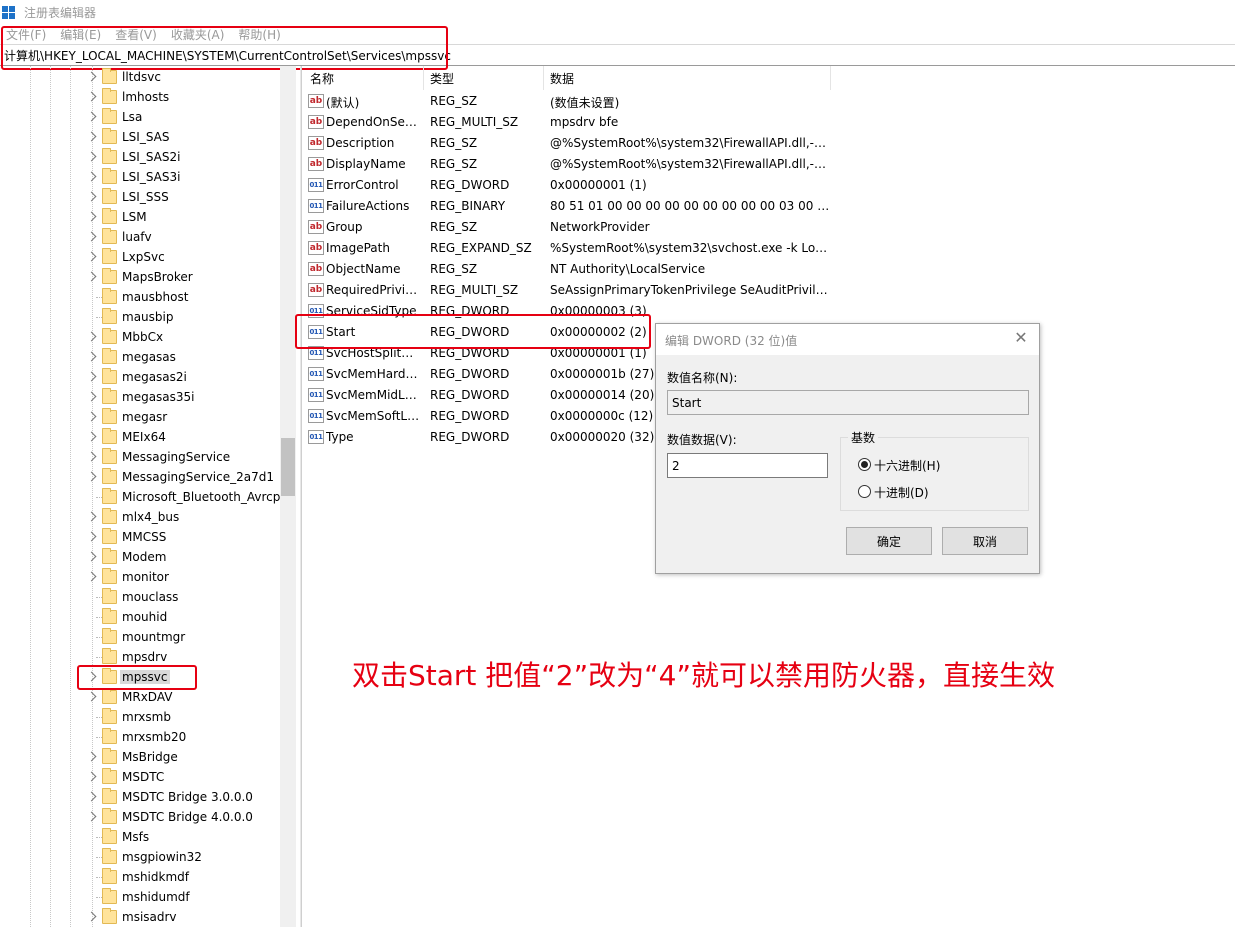 The width and height of the screenshot is (1235, 927). I want to click on tree-item-lxpsvc: LxpSvc, so click(140, 257).